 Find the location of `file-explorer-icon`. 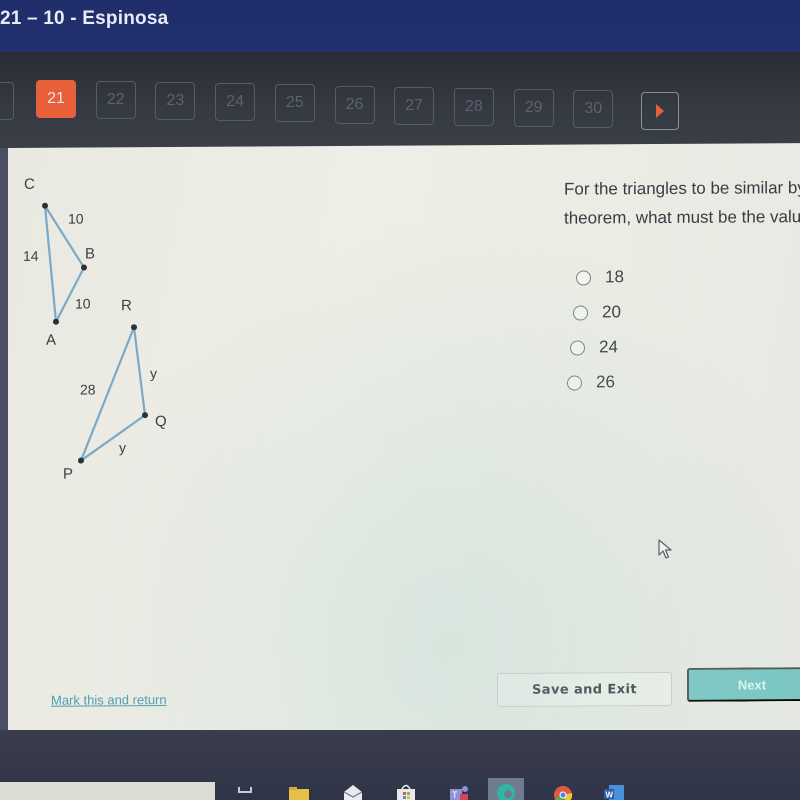

file-explorer-icon is located at coordinates (299, 791).